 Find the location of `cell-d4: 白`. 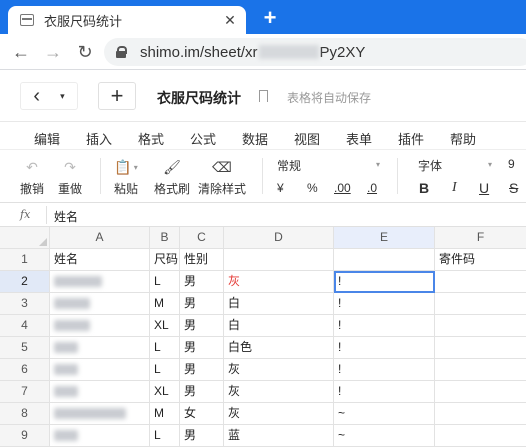

cell-d4: 白 is located at coordinates (279, 326).